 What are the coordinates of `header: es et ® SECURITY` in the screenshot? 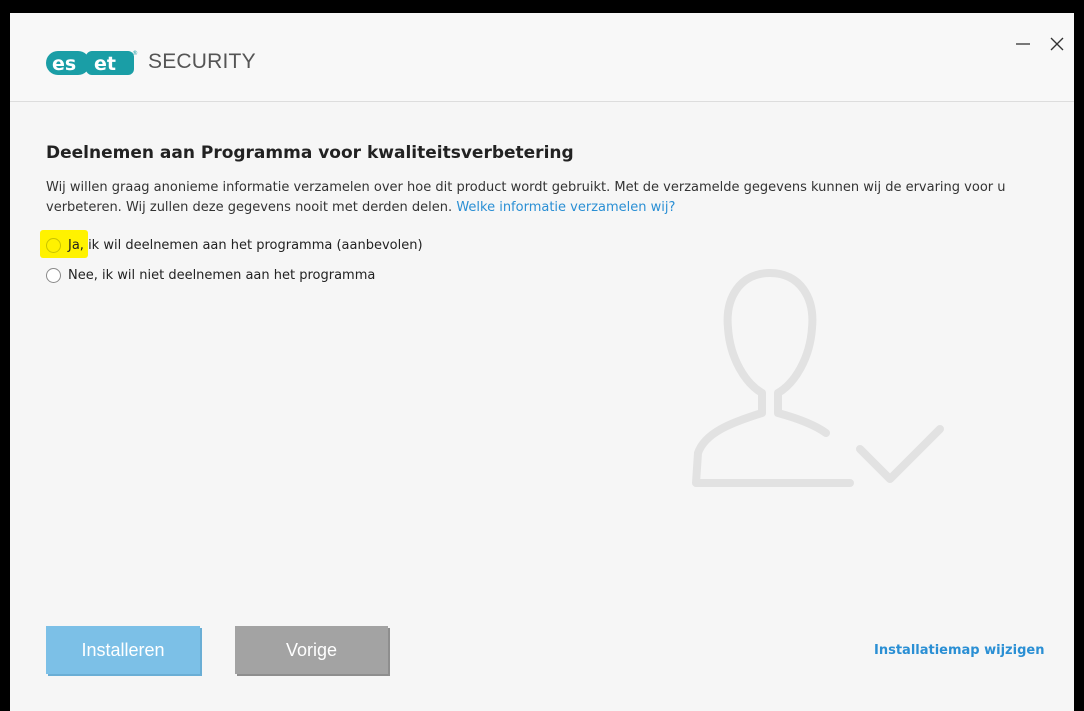 It's located at (542, 57).